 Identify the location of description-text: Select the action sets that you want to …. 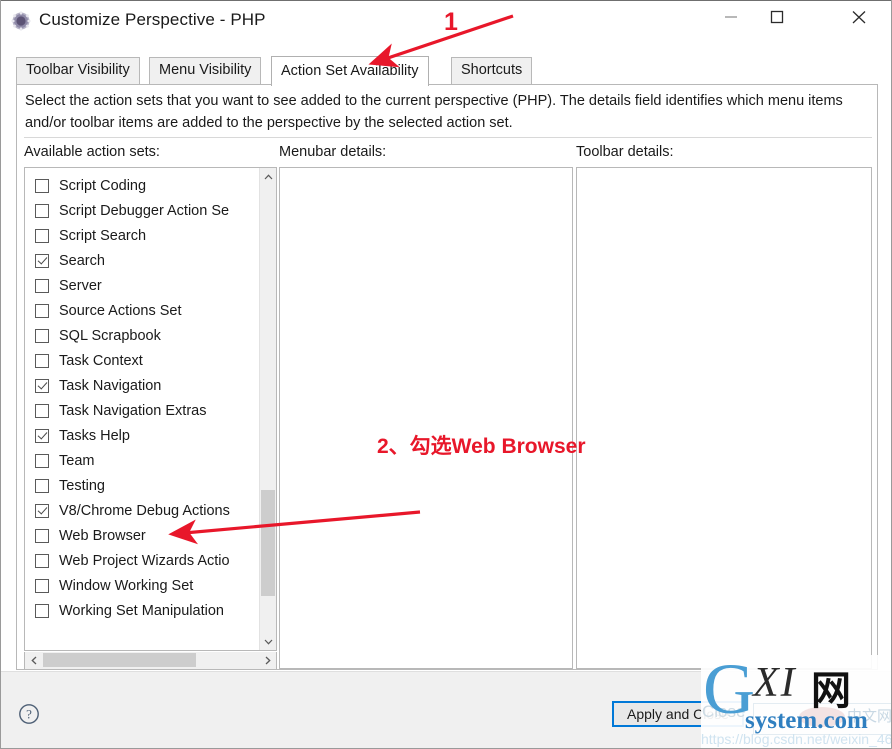
(434, 112).